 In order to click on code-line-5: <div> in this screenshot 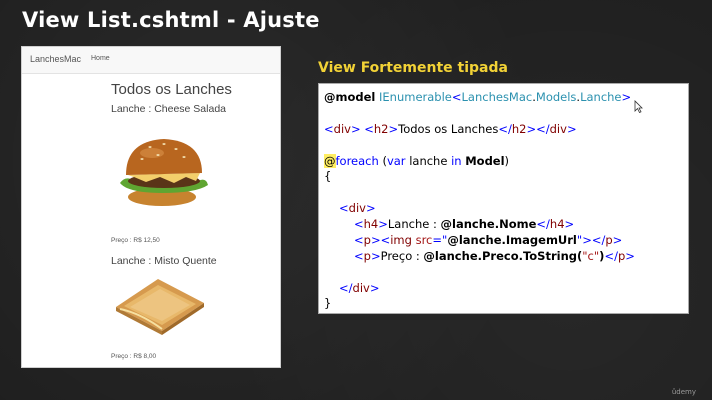, I will do `click(357, 208)`.